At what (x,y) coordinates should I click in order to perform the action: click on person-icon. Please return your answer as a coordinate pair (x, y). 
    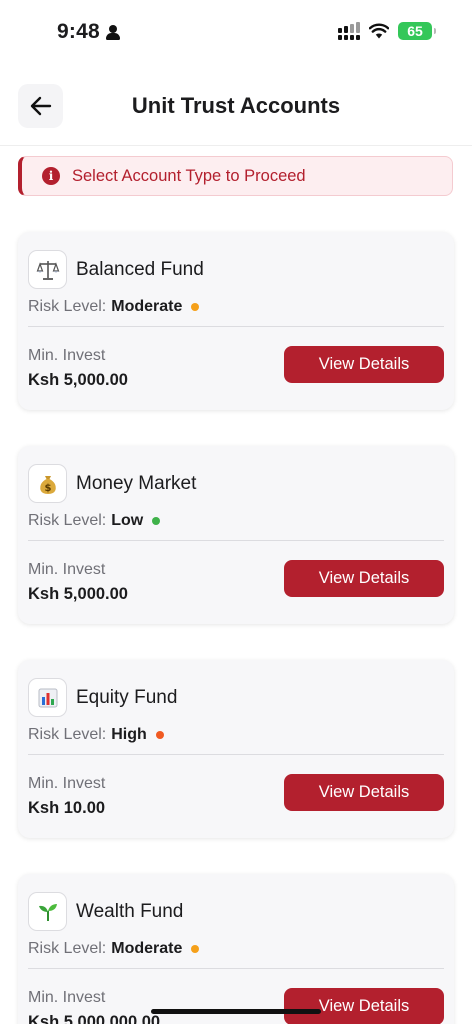
    Looking at the image, I should click on (112, 32).